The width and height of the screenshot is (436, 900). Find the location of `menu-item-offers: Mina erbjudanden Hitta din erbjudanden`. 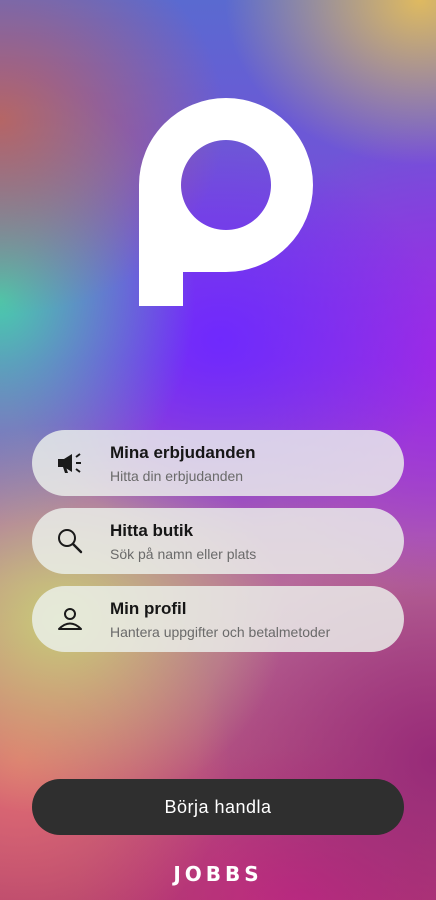

menu-item-offers: Mina erbjudanden Hitta din erbjudanden is located at coordinates (218, 463).